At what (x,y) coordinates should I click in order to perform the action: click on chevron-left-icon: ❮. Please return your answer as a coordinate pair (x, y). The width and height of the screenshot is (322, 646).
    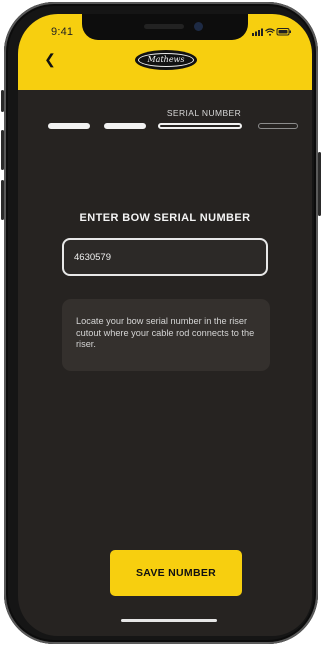
    Looking at the image, I should click on (50, 59).